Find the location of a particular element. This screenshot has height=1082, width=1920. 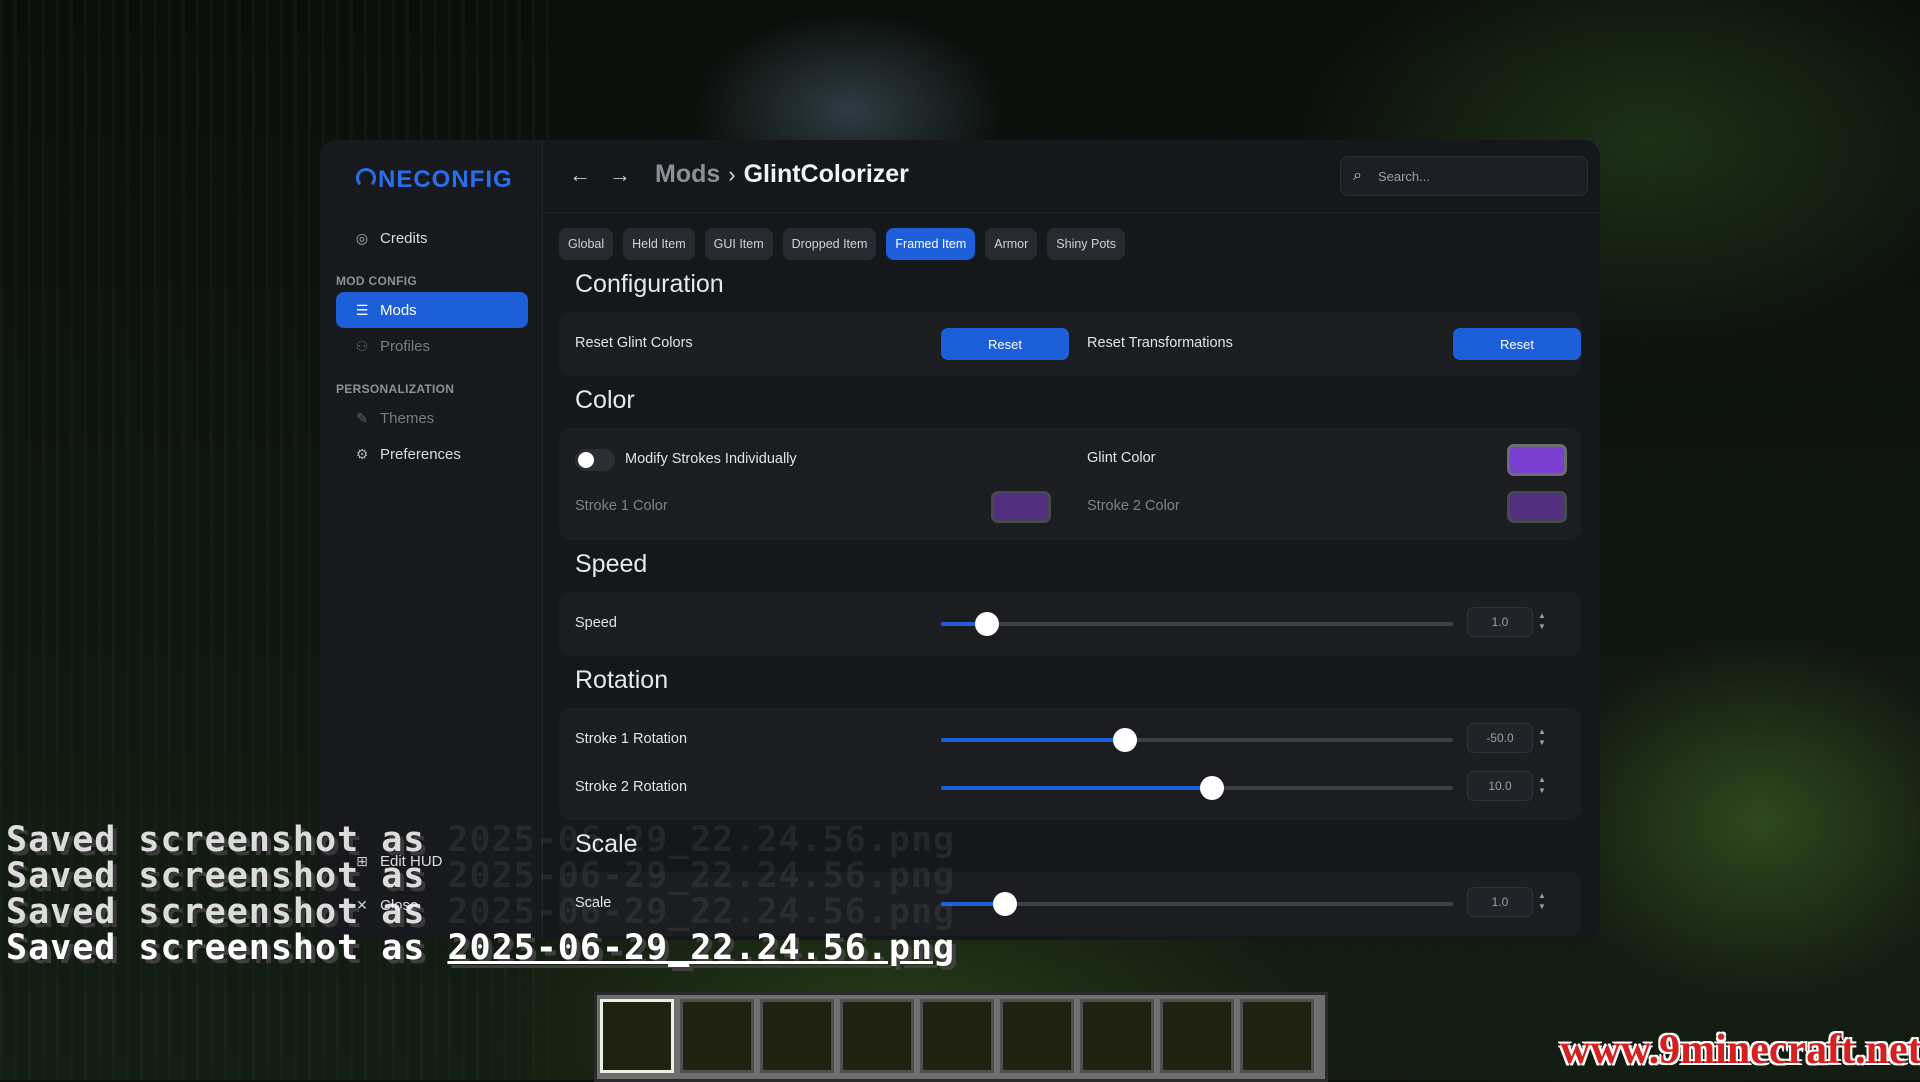

sliders-icon: ☰ is located at coordinates (362, 309).